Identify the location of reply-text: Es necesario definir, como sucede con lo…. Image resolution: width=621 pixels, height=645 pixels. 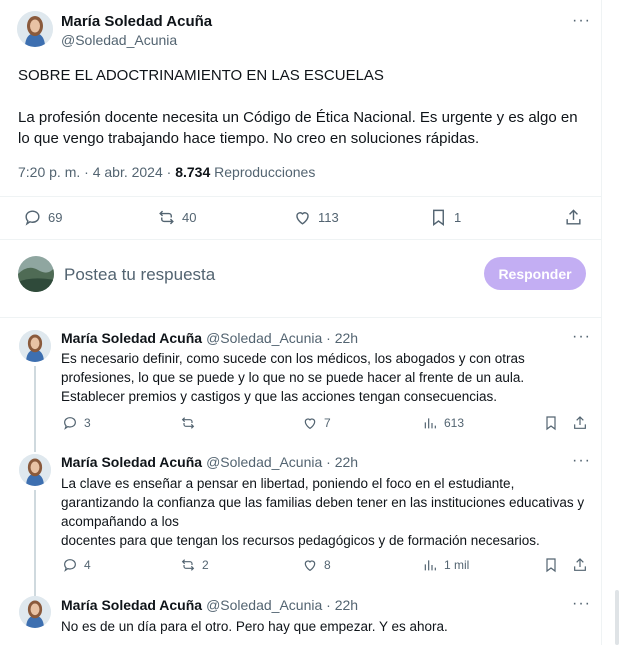
(326, 377).